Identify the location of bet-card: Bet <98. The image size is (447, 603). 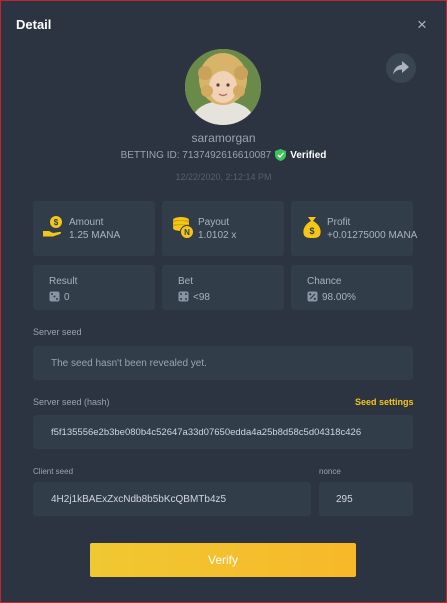
(223, 287).